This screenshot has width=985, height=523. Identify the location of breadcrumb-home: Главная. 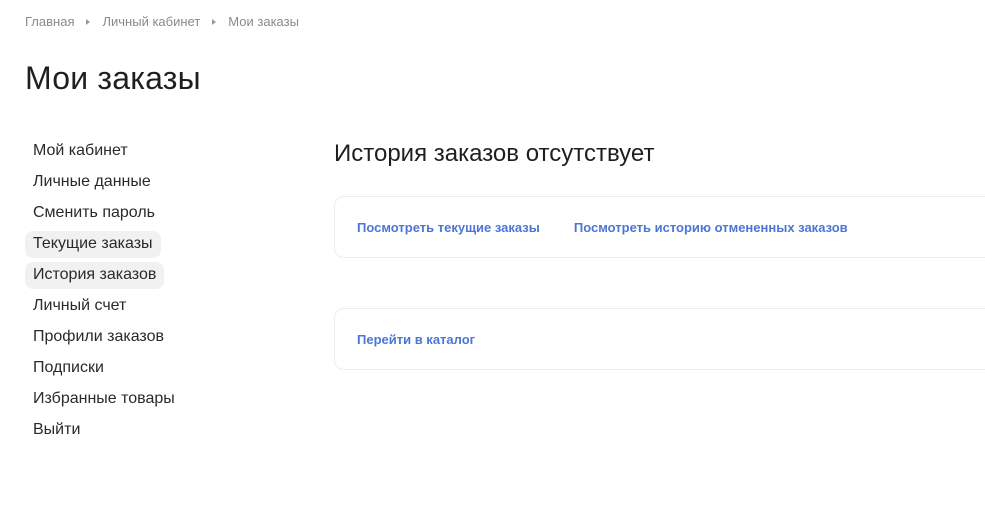
(49, 21).